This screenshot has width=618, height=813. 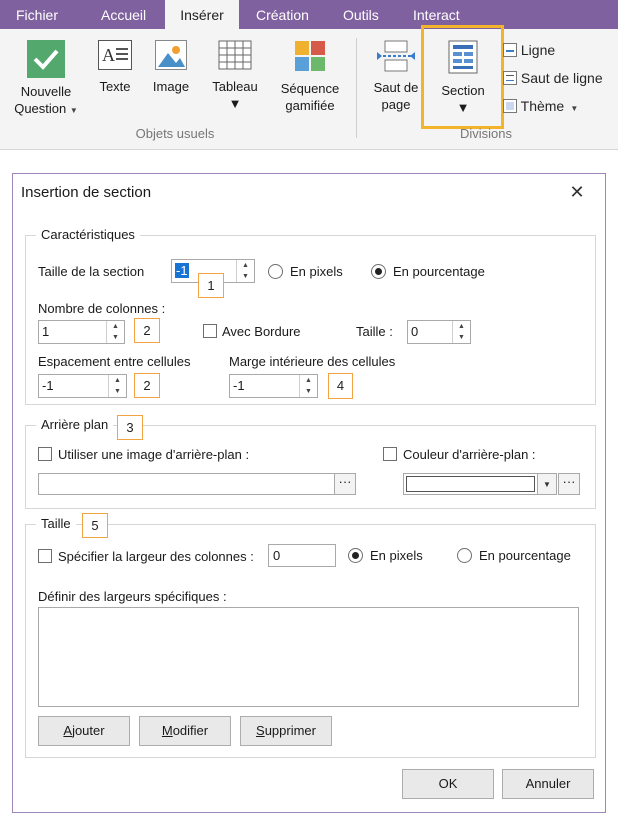 I want to click on legend-arriere-plan: Arrière plan, so click(x=75, y=424).